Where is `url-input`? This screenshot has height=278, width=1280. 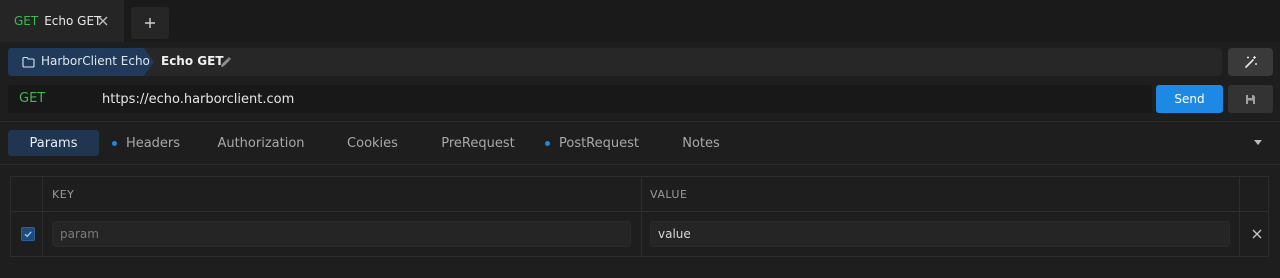 url-input is located at coordinates (616, 99).